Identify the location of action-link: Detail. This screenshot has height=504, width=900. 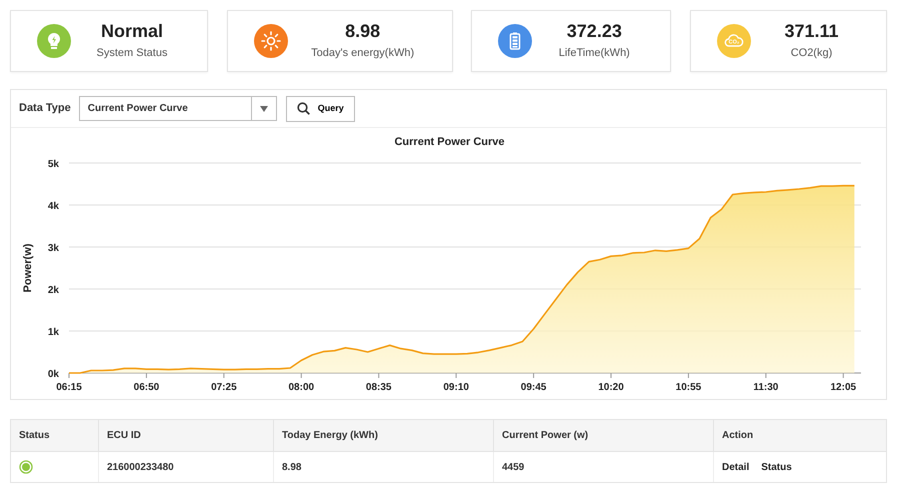
(736, 467).